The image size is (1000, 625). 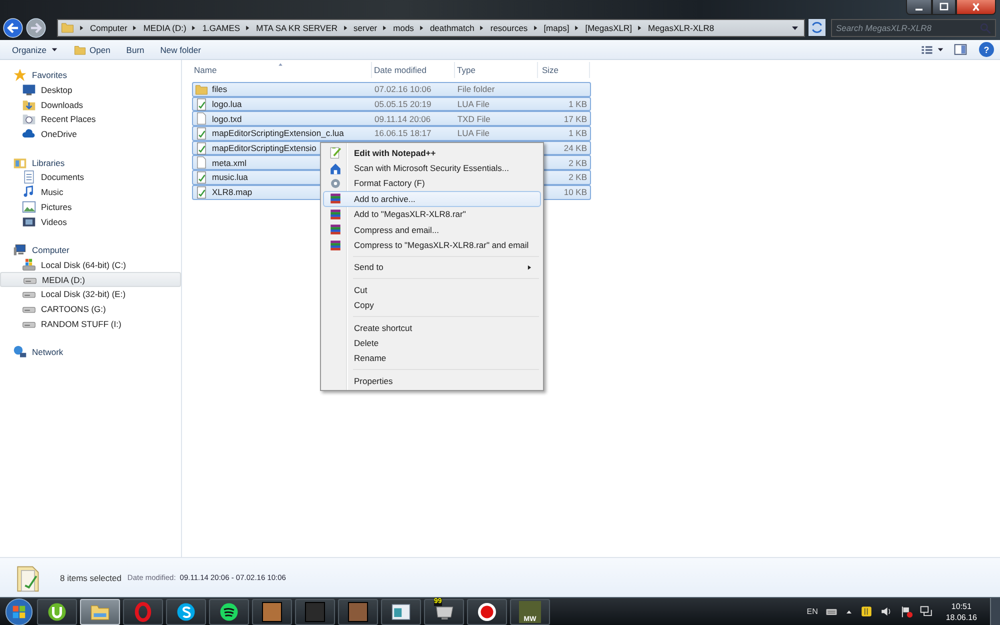 What do you see at coordinates (232, 192) in the screenshot?
I see `file-name: XLR8.map` at bounding box center [232, 192].